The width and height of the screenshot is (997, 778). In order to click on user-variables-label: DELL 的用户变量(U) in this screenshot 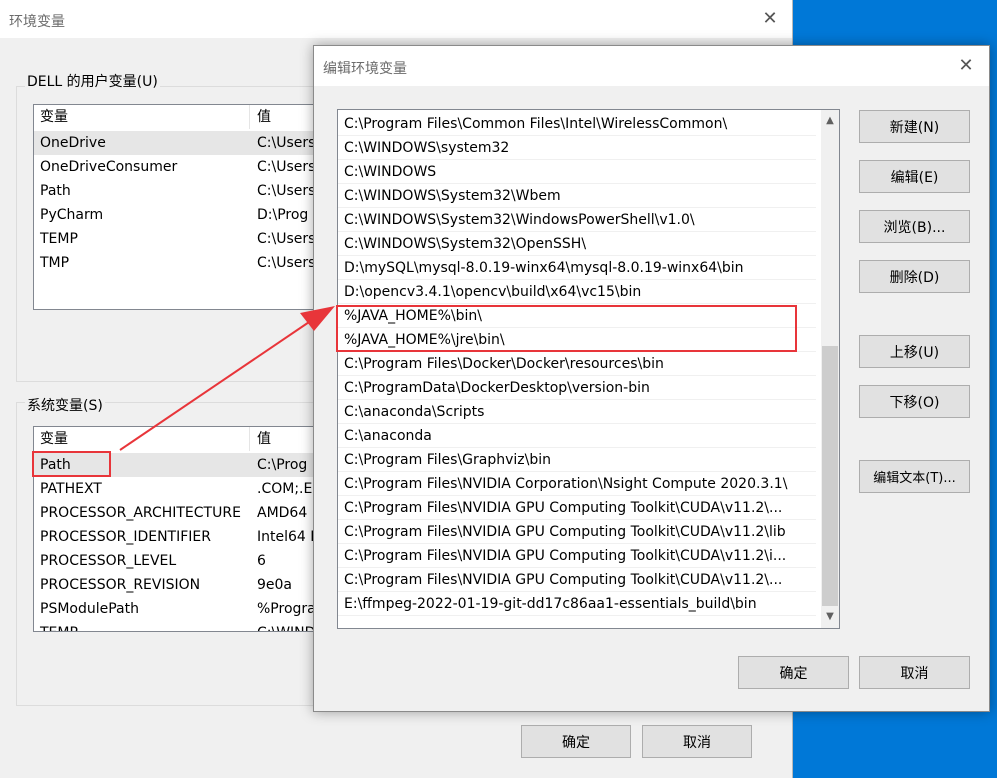, I will do `click(92, 81)`.